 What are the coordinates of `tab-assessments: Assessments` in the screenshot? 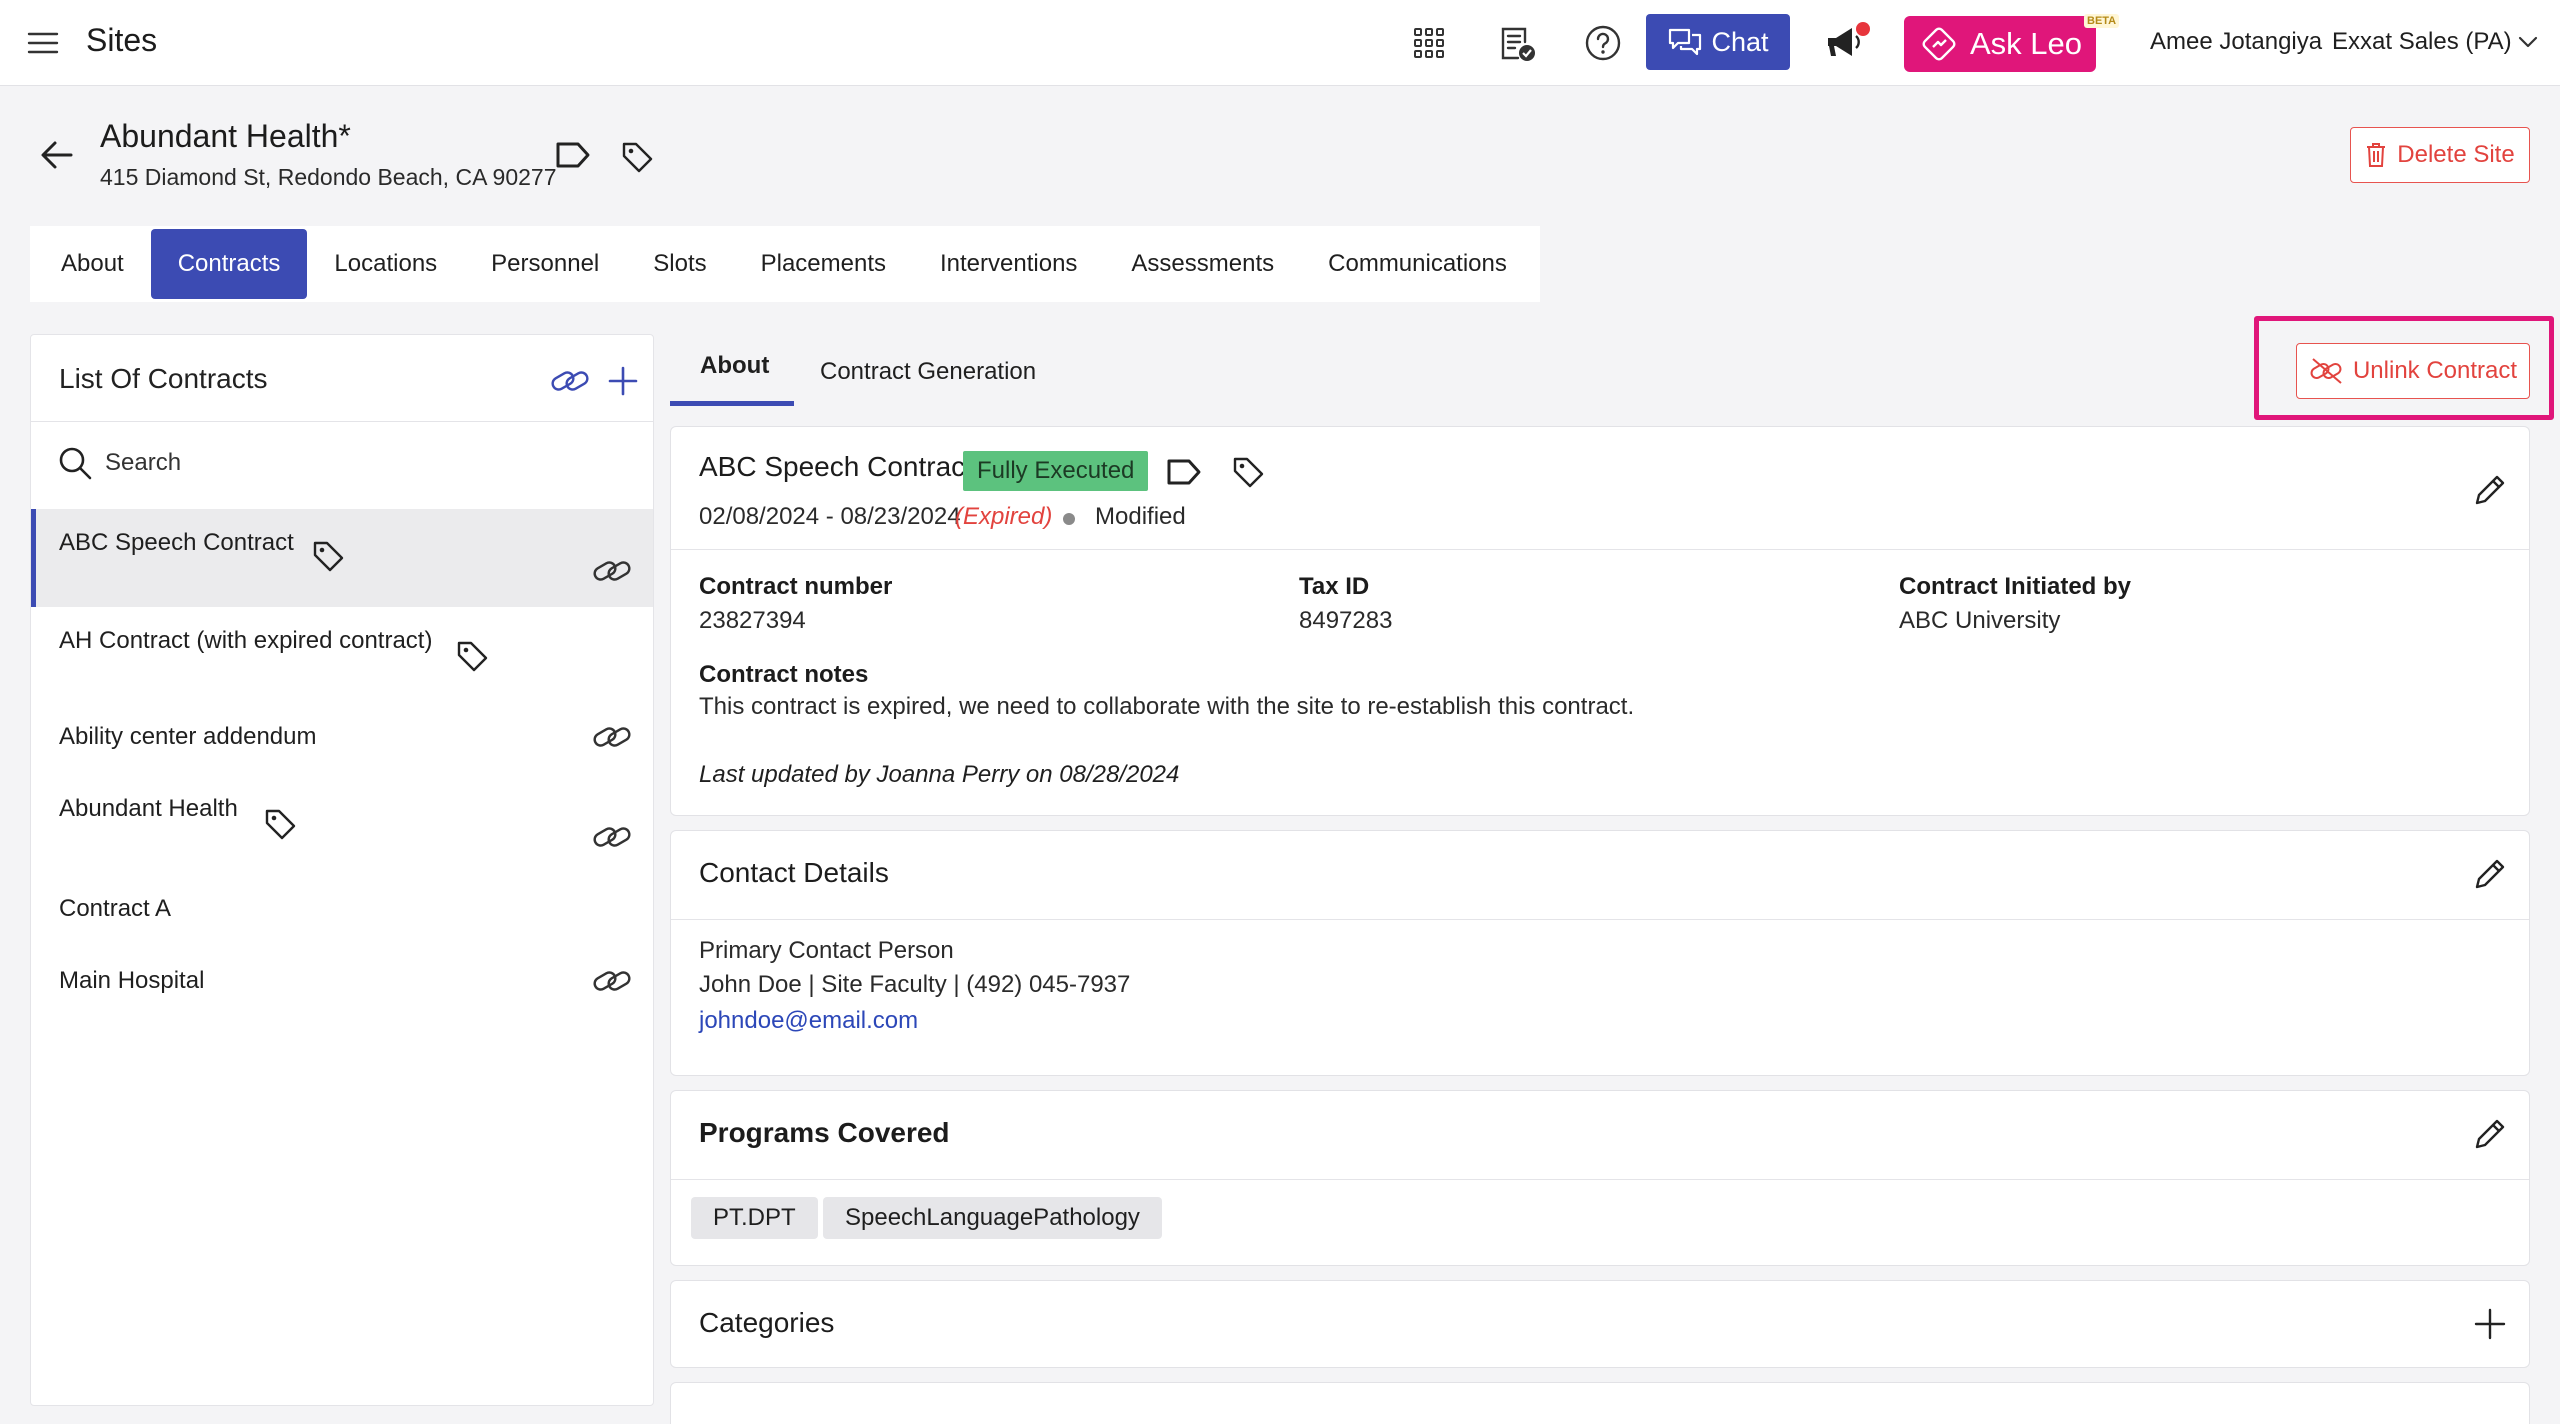 It's located at (1202, 264).